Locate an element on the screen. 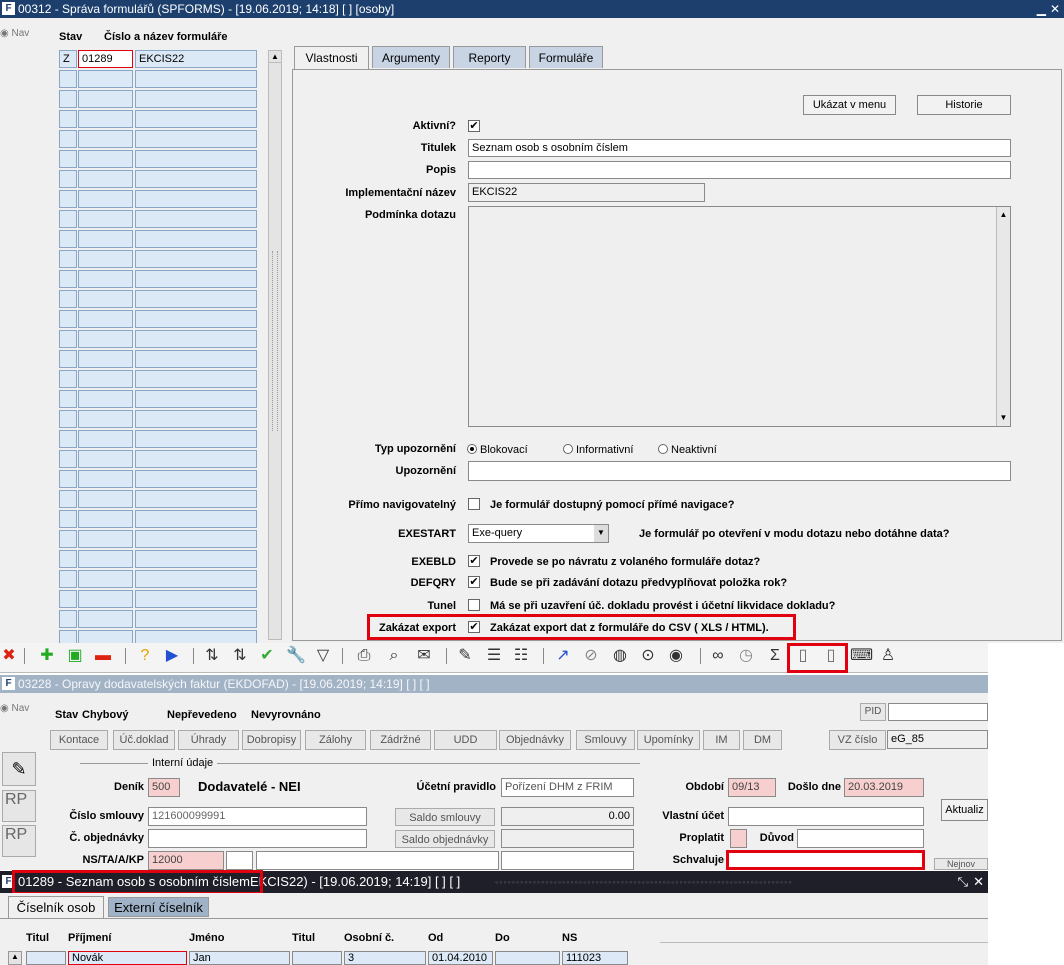 The image size is (1064, 965). duvod-input is located at coordinates (860, 838).